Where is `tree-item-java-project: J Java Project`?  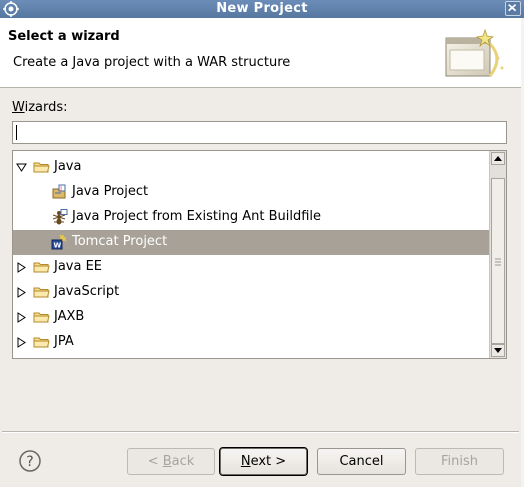
tree-item-java-project: J Java Project is located at coordinates (251, 192).